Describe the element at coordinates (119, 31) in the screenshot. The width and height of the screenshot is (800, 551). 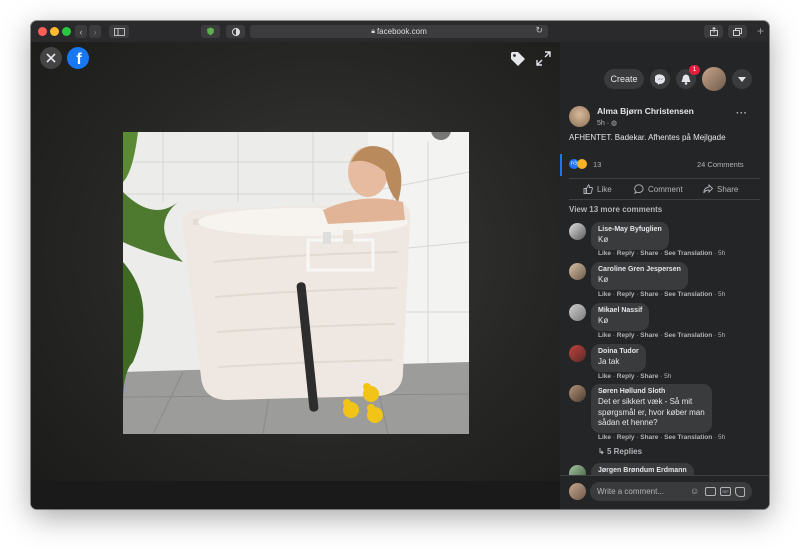
I see `sidebar-toggle-button` at that location.